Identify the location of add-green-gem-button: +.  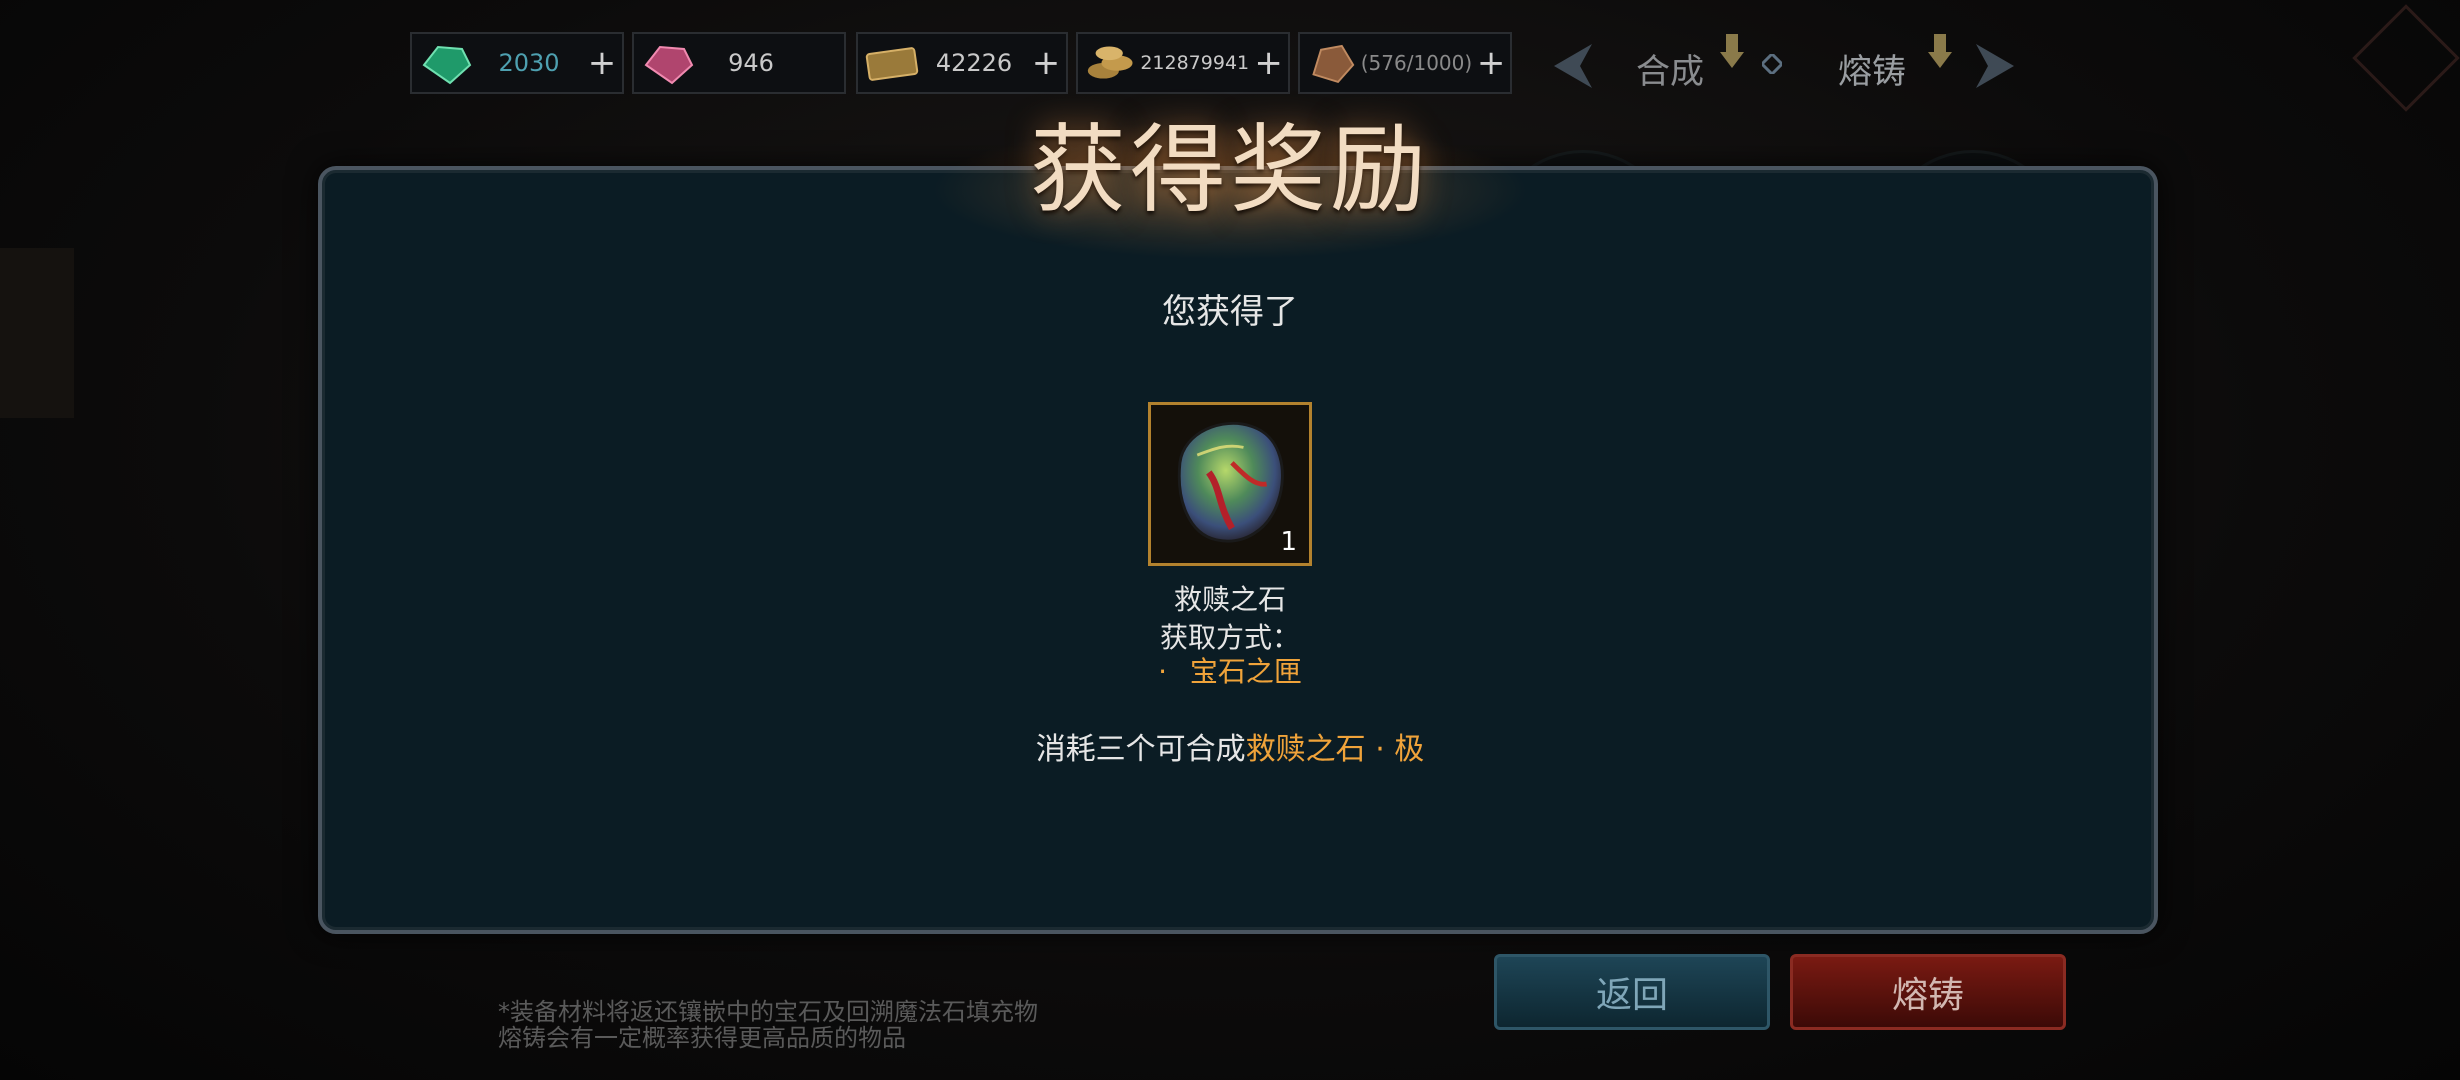
(602, 63).